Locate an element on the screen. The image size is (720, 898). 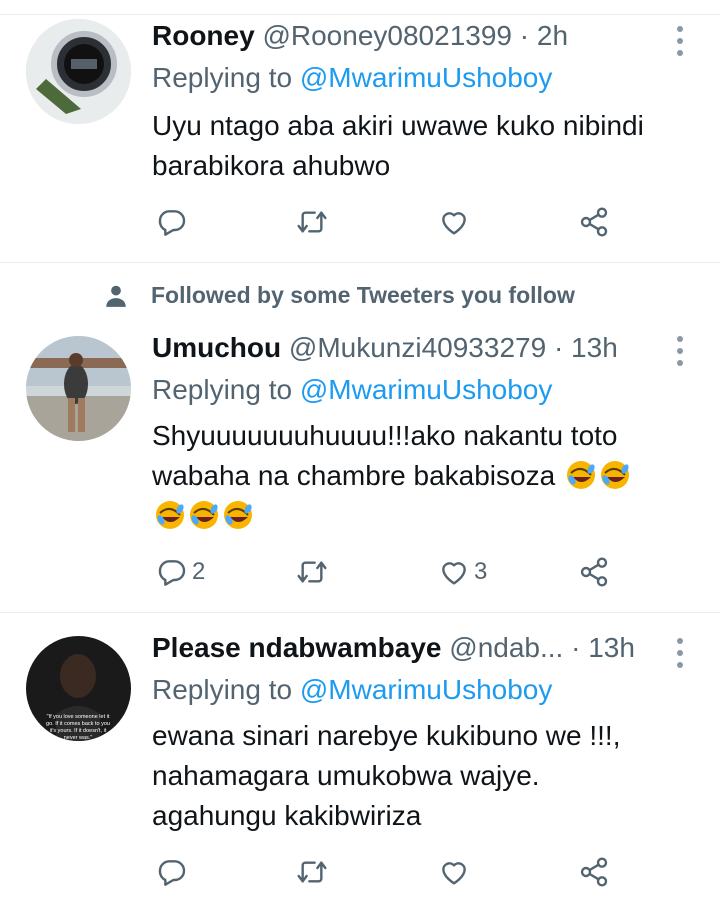
like-button: 3 is located at coordinates (462, 572).